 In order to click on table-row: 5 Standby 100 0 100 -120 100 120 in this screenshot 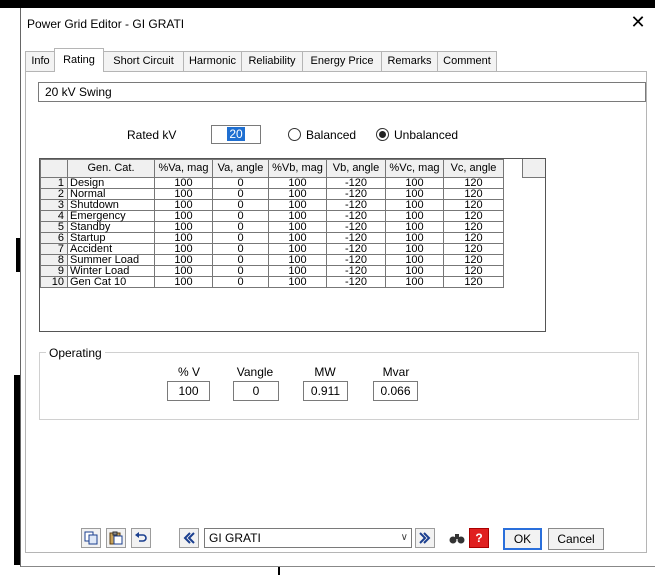, I will do `click(272, 227)`.